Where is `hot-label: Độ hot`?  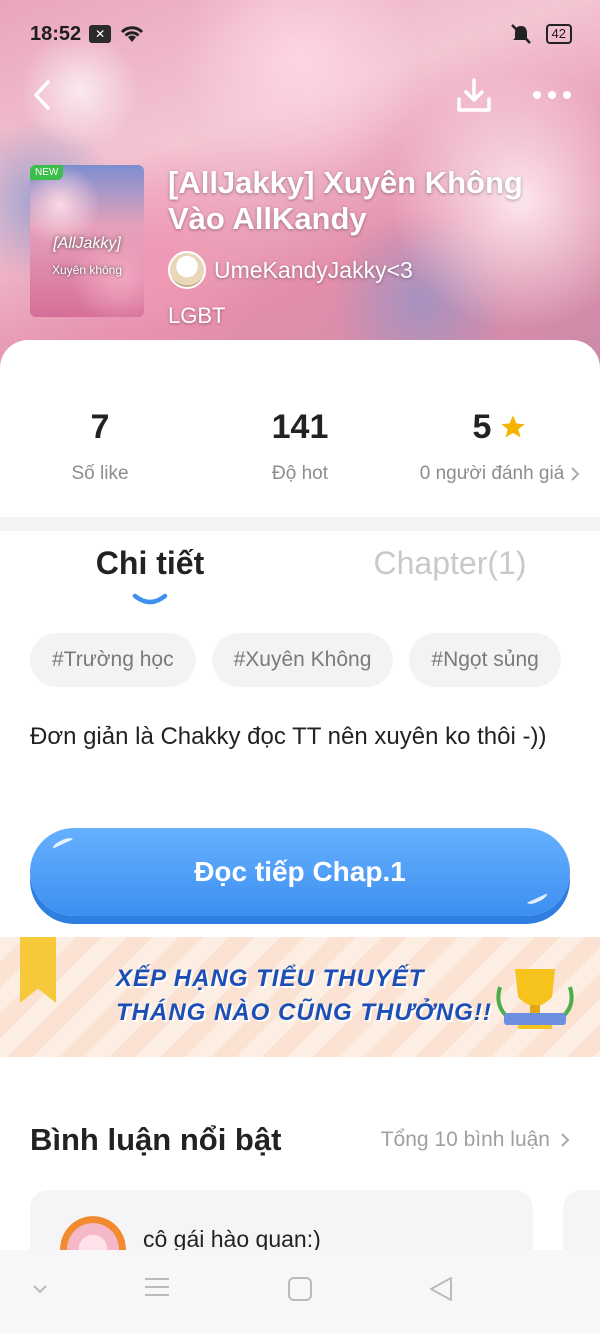
hot-label: Độ hot is located at coordinates (300, 473).